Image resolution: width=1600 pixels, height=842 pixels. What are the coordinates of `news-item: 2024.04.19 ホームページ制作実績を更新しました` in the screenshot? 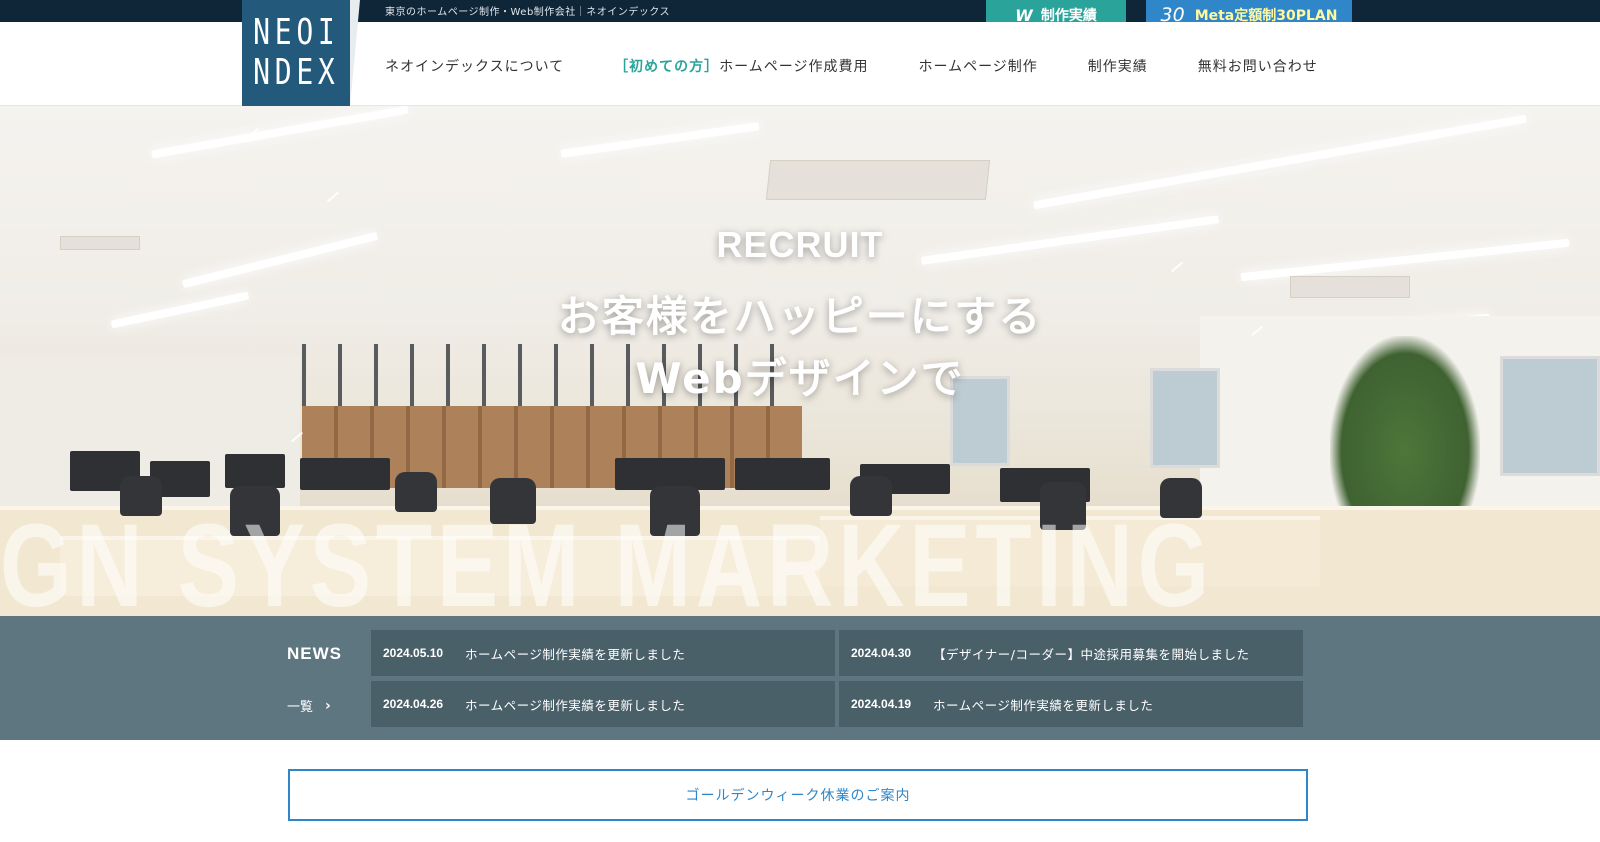 It's located at (1071, 704).